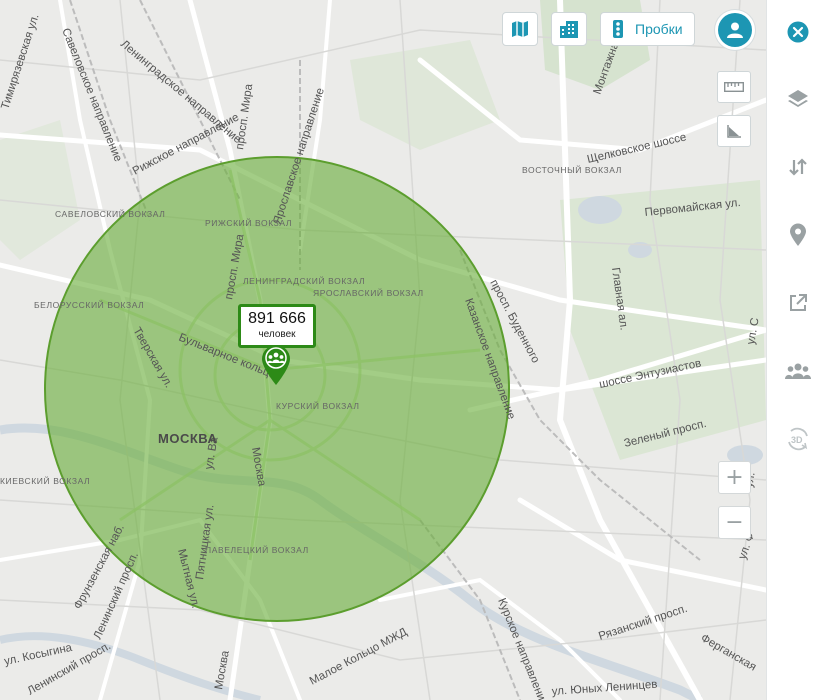  I want to click on svg-text: 3D, so click(797, 440).